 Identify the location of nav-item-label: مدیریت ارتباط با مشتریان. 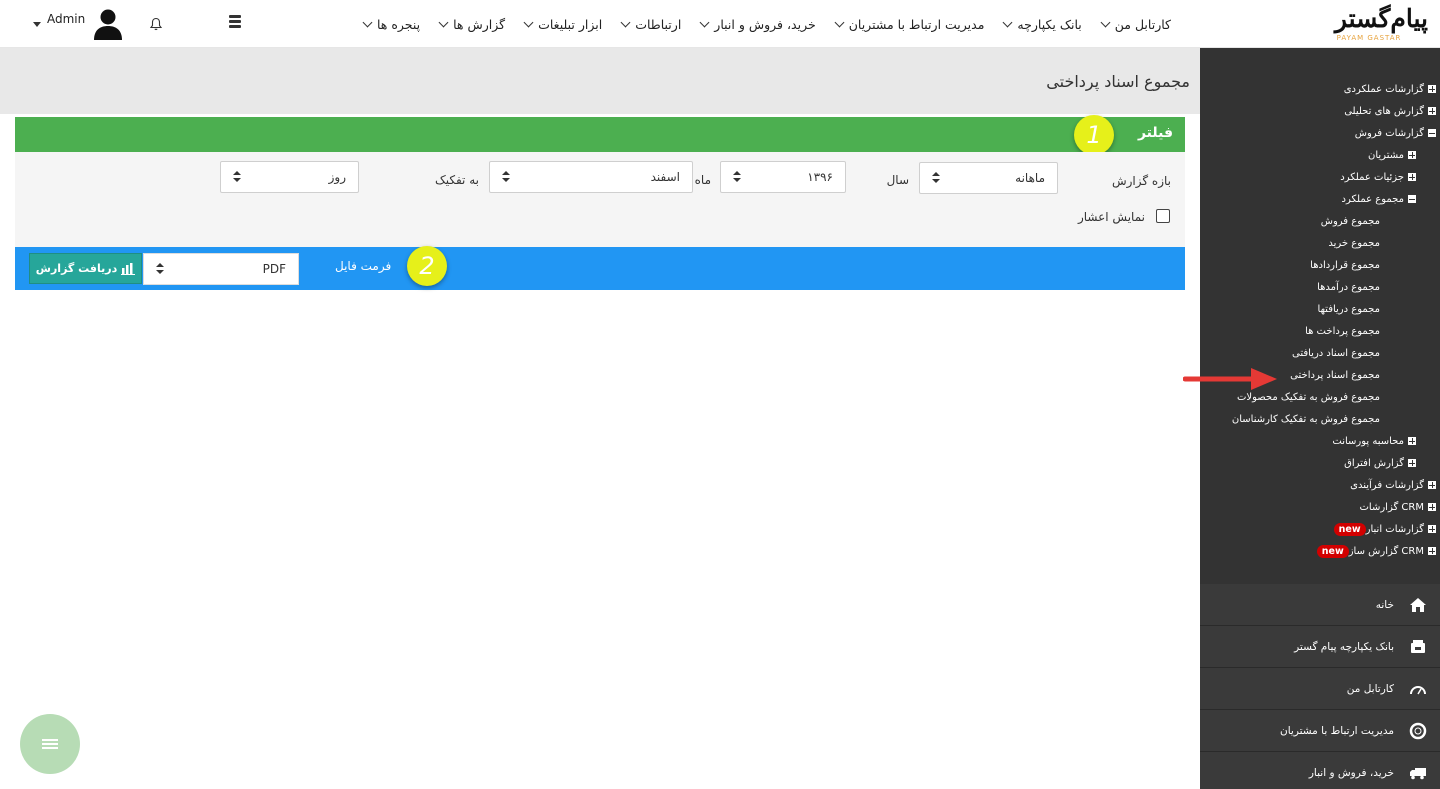
(916, 24).